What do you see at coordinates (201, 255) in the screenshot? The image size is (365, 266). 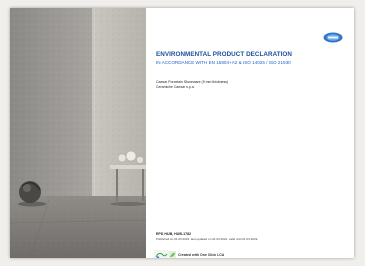 I see `footer-credit: Created with One Click LCA` at bounding box center [201, 255].